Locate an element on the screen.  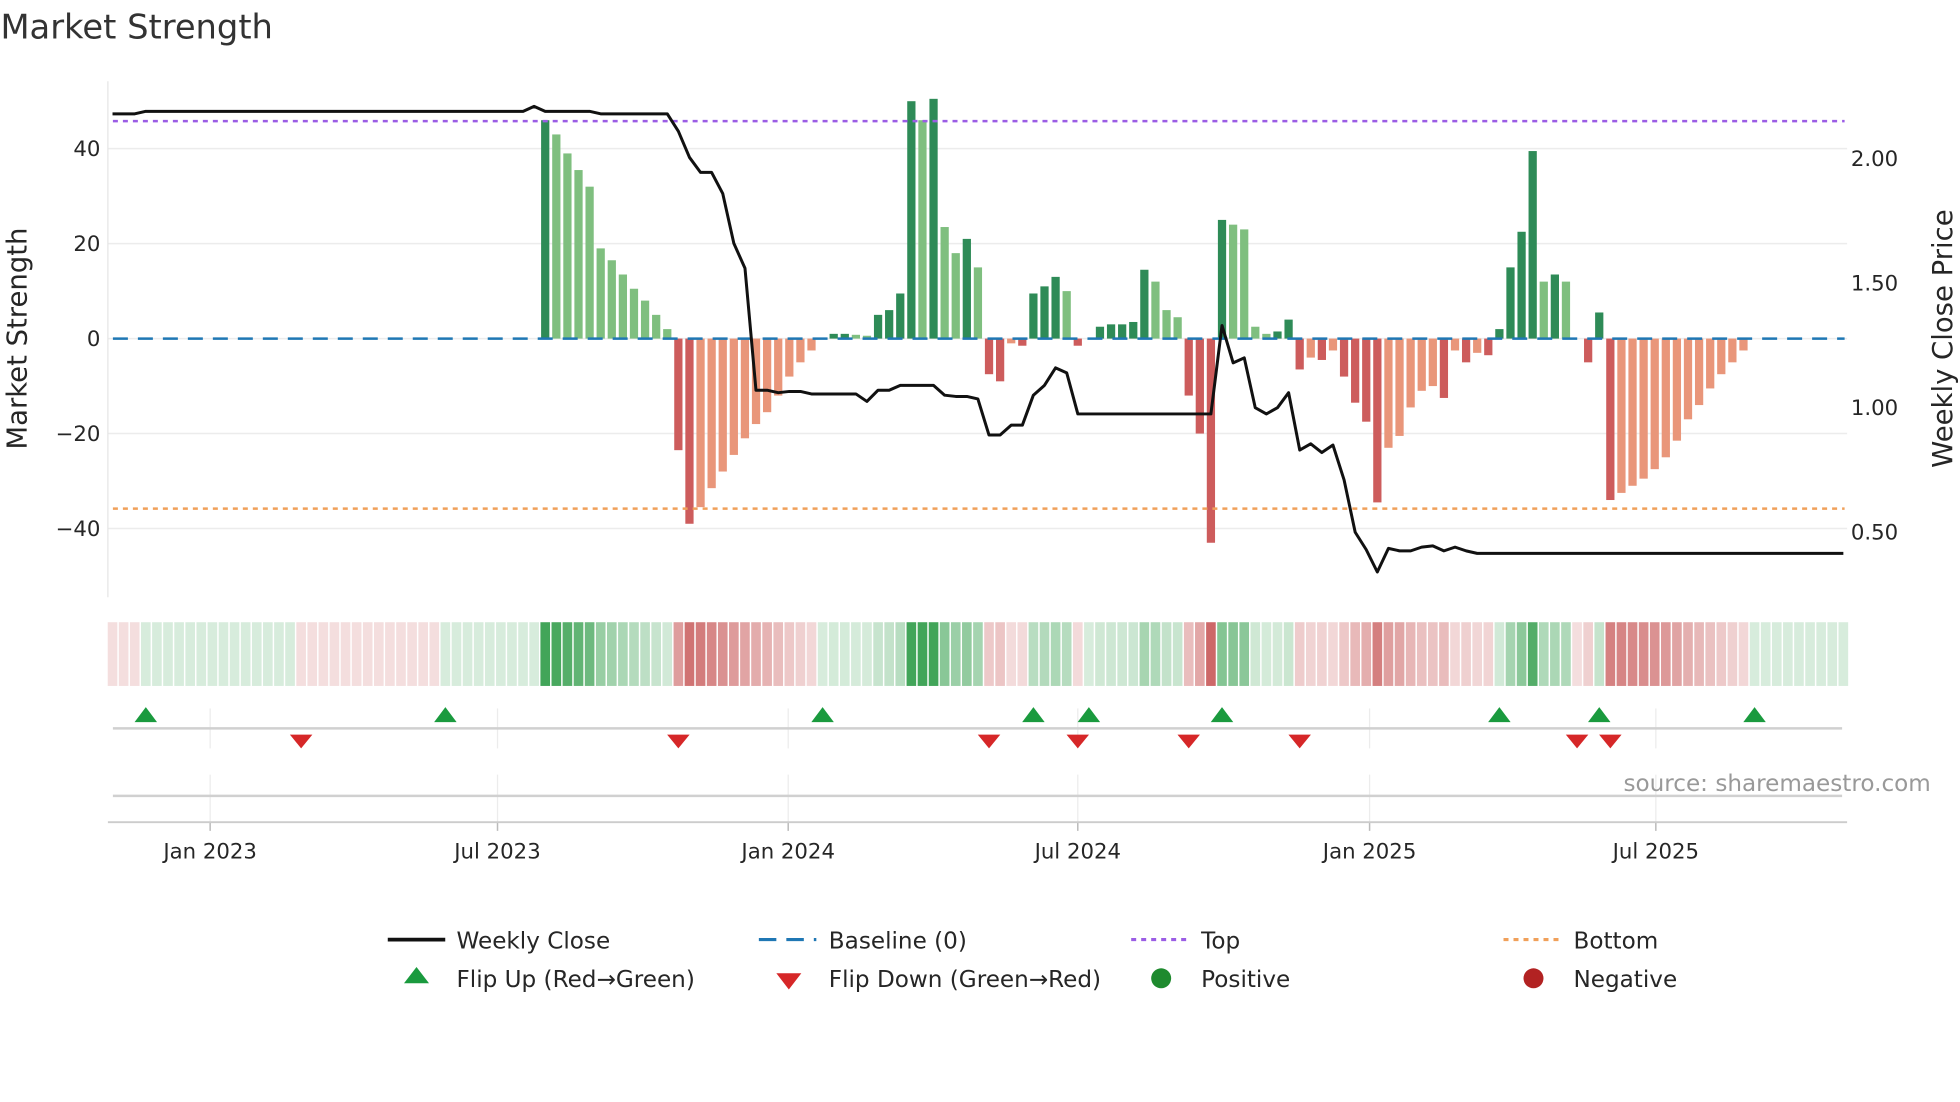
positive-dot-icon is located at coordinates (1161, 978).